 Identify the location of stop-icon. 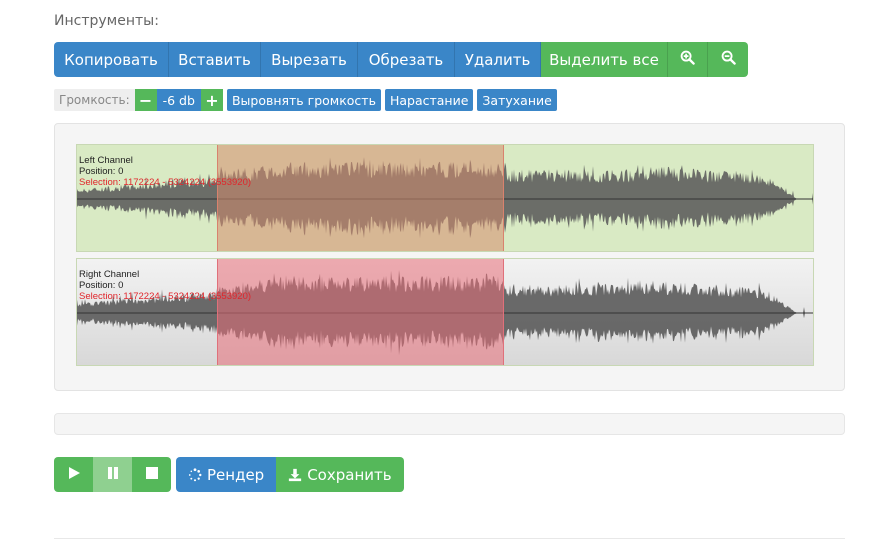
(152, 474).